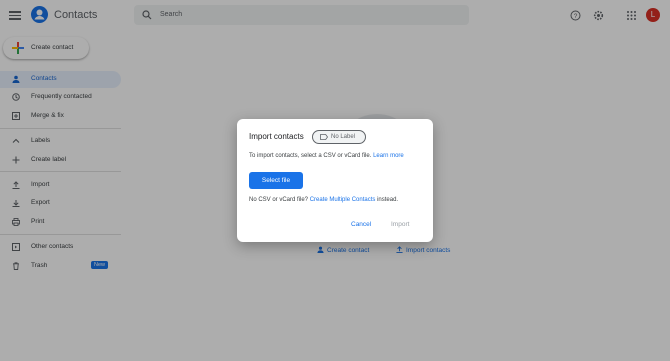  What do you see at coordinates (324, 137) in the screenshot?
I see `label-icon` at bounding box center [324, 137].